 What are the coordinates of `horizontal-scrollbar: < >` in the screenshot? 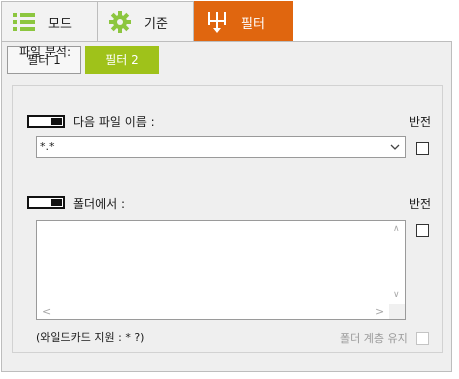 It's located at (213, 311).